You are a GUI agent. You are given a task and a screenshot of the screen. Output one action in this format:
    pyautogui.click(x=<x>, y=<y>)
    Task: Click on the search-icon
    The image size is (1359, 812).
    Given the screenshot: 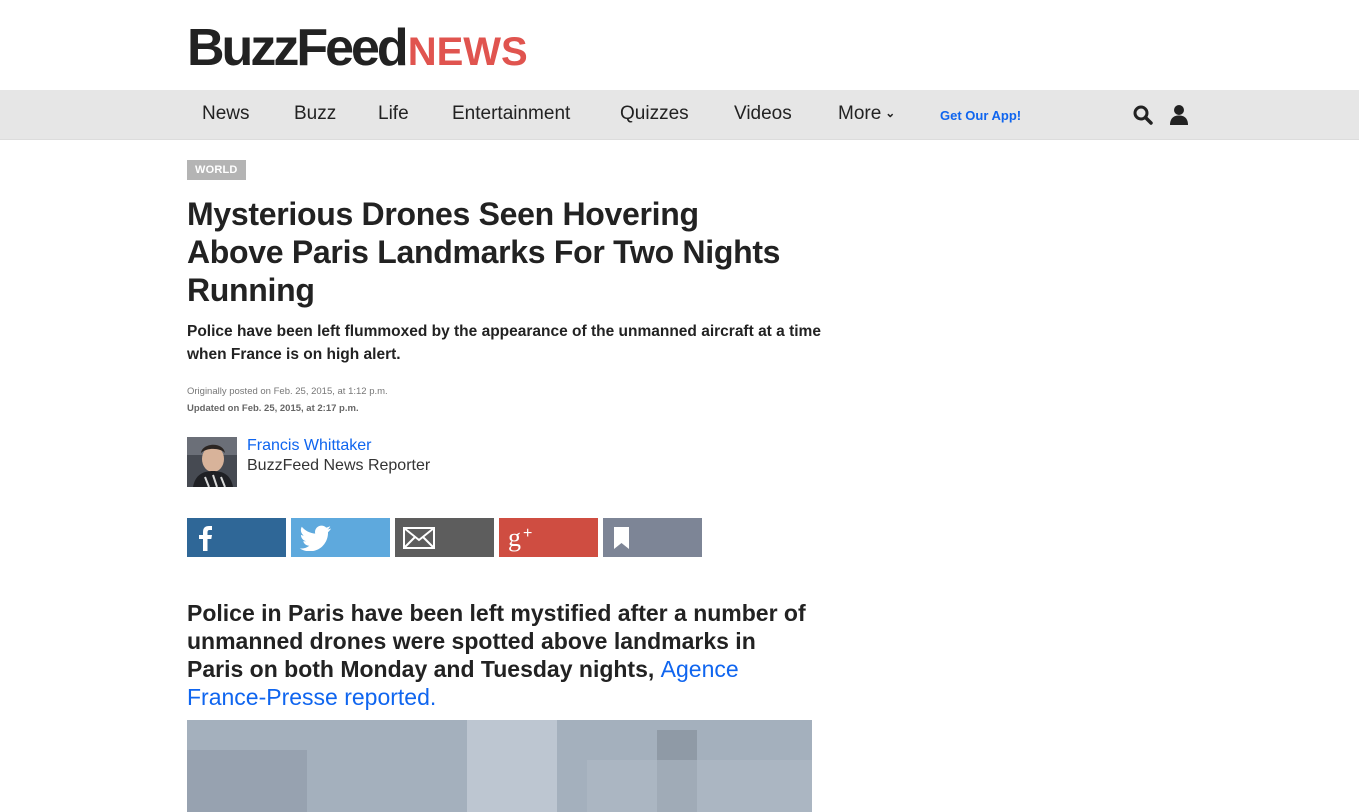 What is the action you would take?
    pyautogui.click(x=1143, y=115)
    